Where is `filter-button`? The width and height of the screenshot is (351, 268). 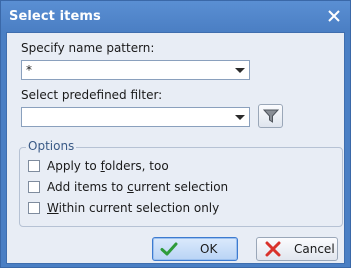
filter-button is located at coordinates (270, 116).